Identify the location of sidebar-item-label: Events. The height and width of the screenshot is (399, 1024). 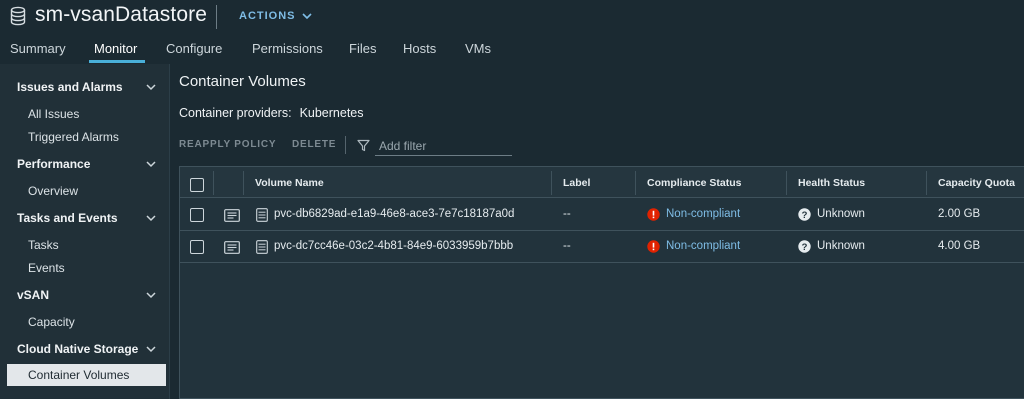
(46, 268).